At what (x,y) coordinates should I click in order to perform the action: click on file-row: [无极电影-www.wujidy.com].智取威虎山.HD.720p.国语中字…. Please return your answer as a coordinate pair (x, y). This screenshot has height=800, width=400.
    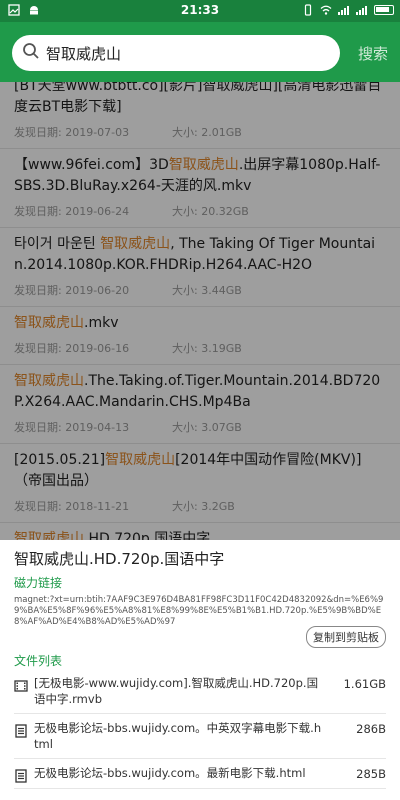
    Looking at the image, I should click on (200, 691).